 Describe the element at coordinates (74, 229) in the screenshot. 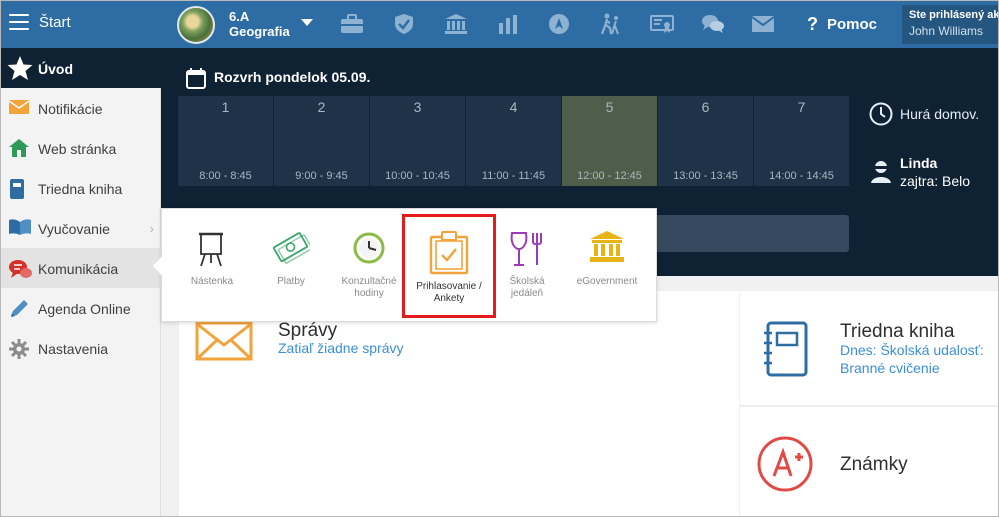

I see `sidebar-item-label: Vyučovanie` at that location.